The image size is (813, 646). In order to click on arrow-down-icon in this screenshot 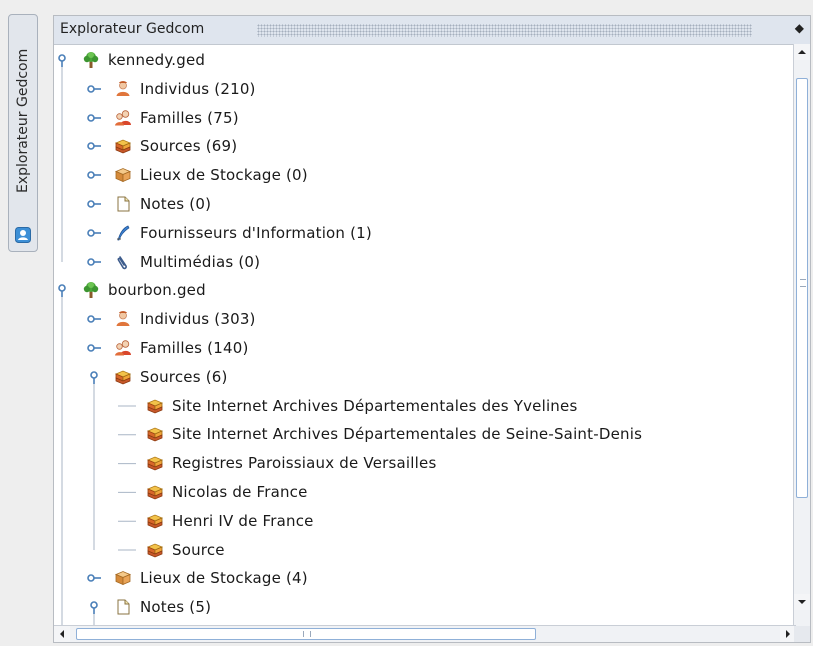, I will do `click(802, 602)`.